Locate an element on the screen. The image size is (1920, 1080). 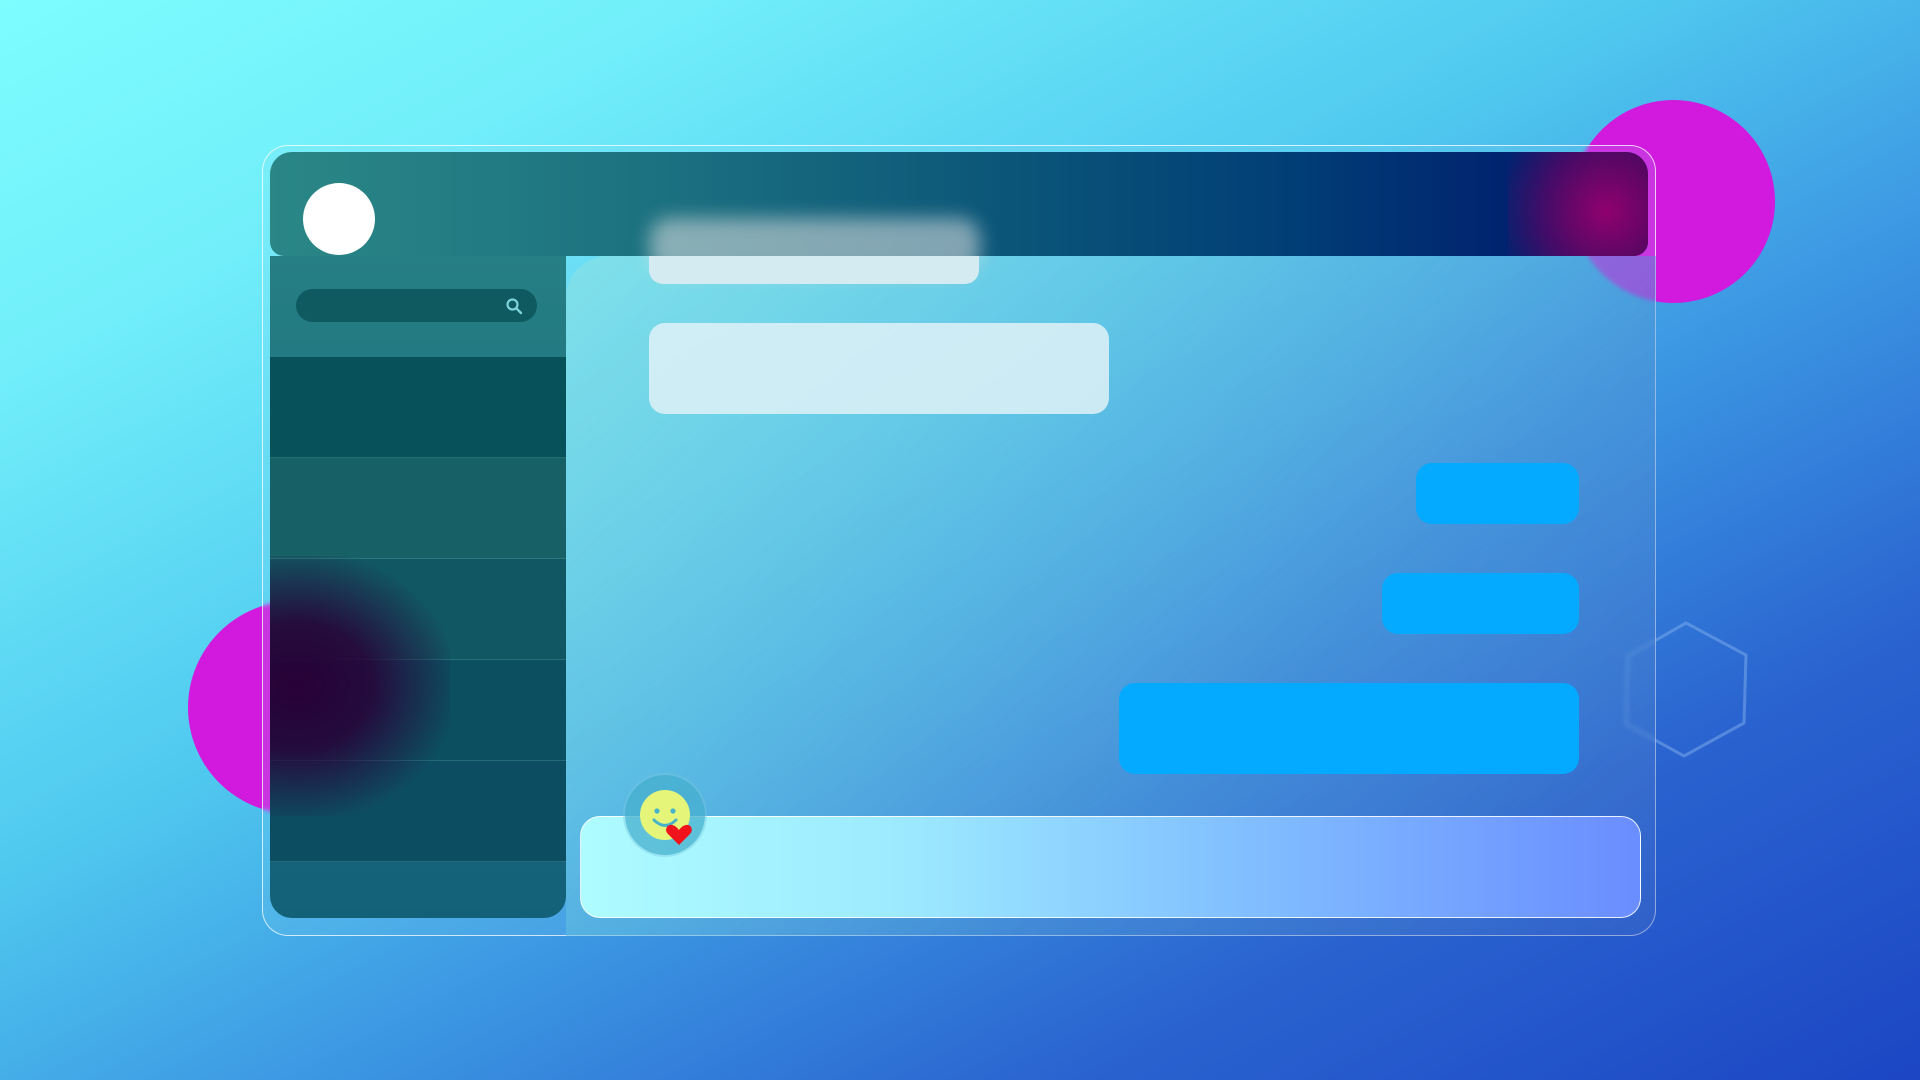
avatar is located at coordinates (339, 219).